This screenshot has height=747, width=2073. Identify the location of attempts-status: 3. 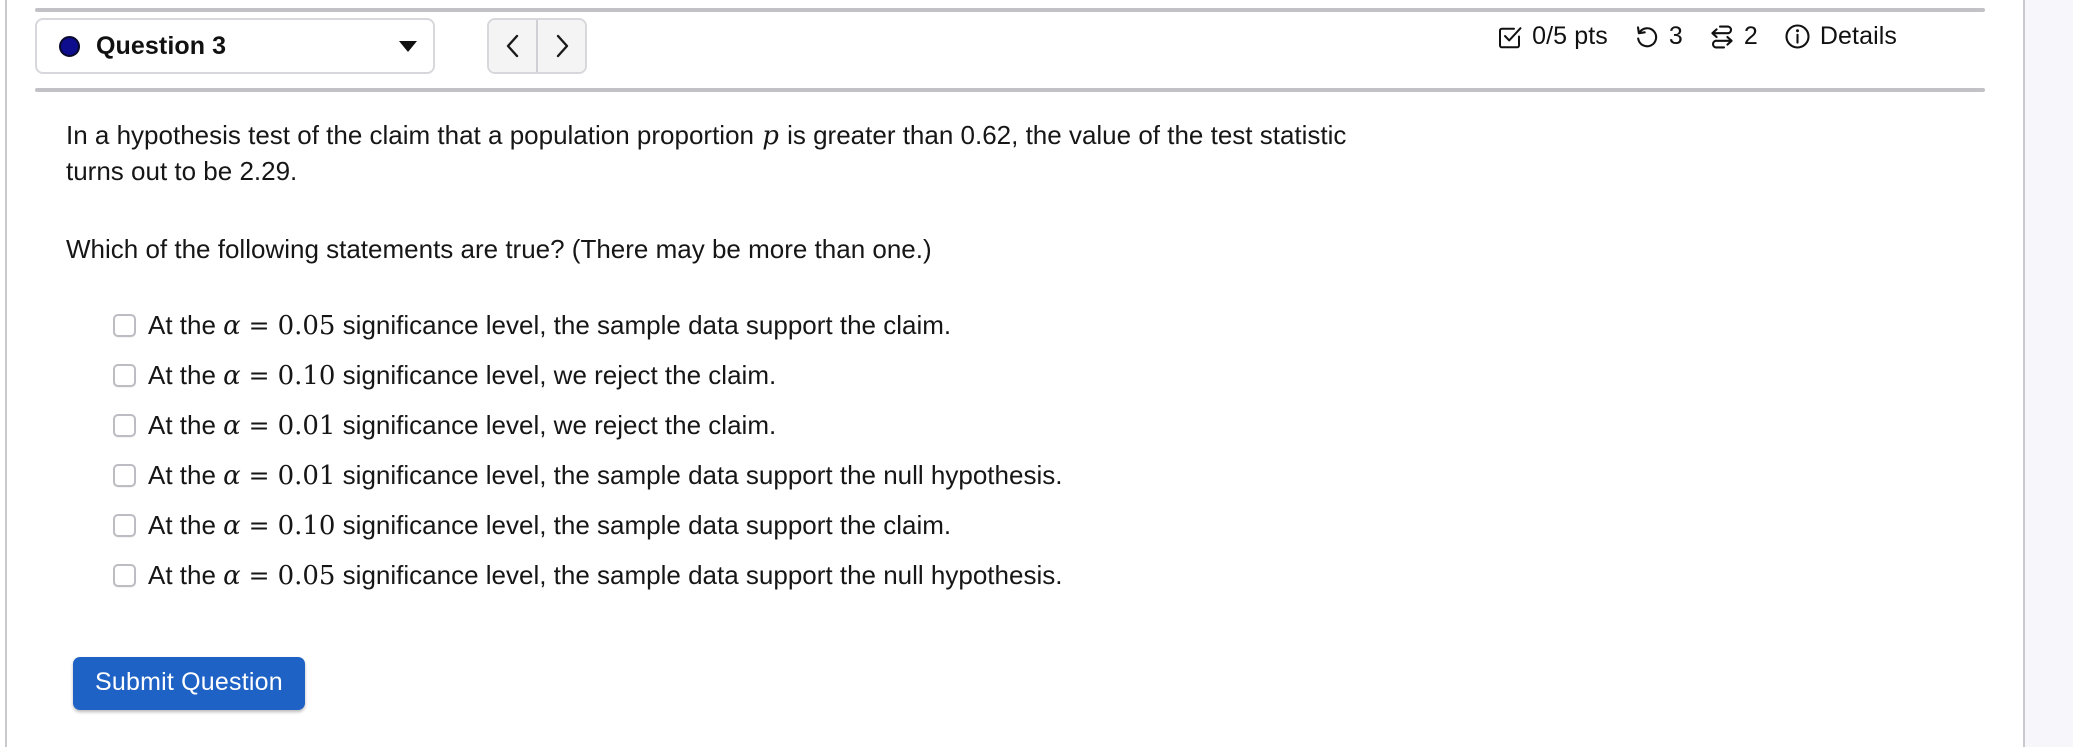
(1658, 36).